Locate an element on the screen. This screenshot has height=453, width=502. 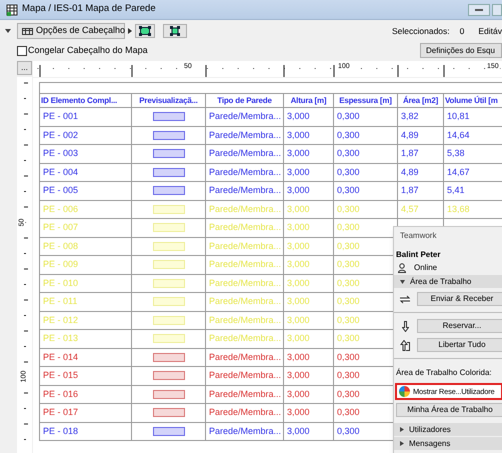
window-title: Mapa / IES-01 Mapa de Parede is located at coordinates (89, 9).